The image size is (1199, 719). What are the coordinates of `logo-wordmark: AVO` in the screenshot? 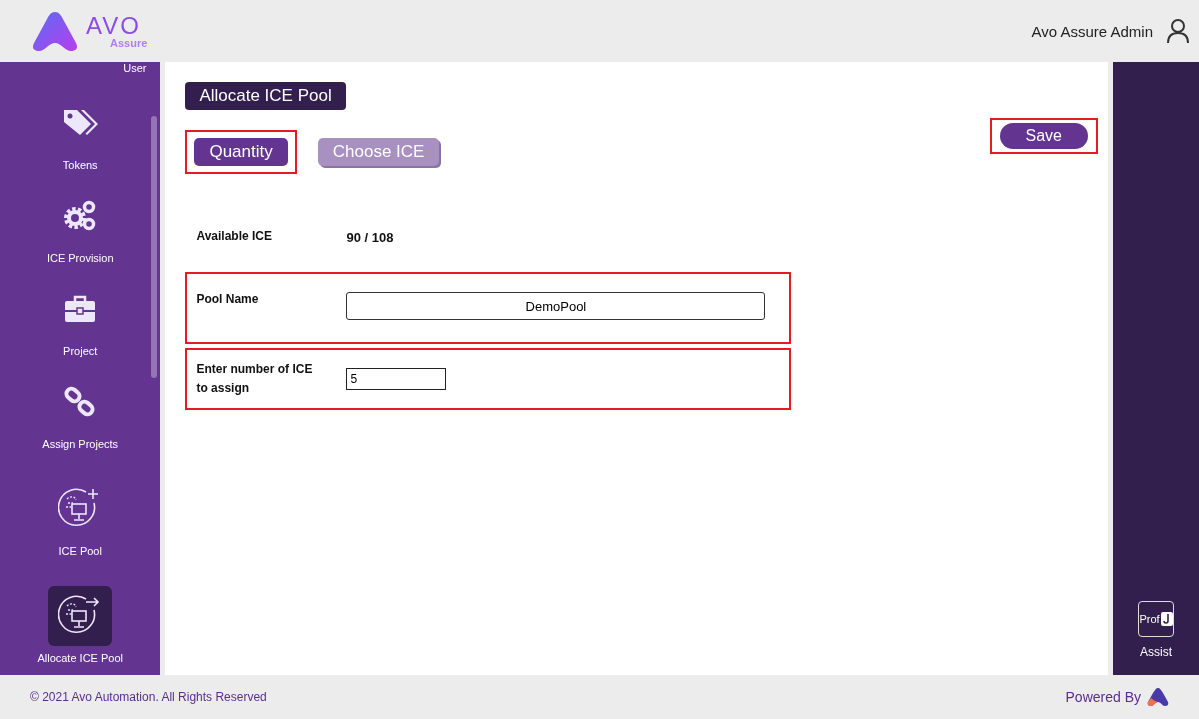 It's located at (114, 25).